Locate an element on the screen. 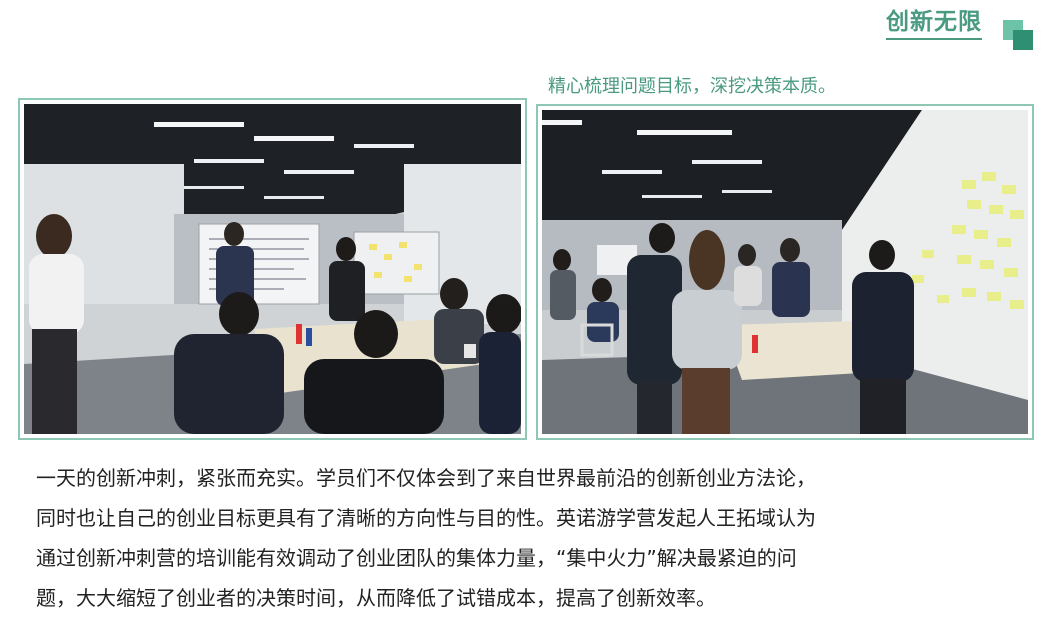 The width and height of the screenshot is (1055, 639). paragraph-line: 题，大大缩短了创业者的决策时间，从而降低了试错成本，提高了创新效率。 is located at coordinates (376, 598).